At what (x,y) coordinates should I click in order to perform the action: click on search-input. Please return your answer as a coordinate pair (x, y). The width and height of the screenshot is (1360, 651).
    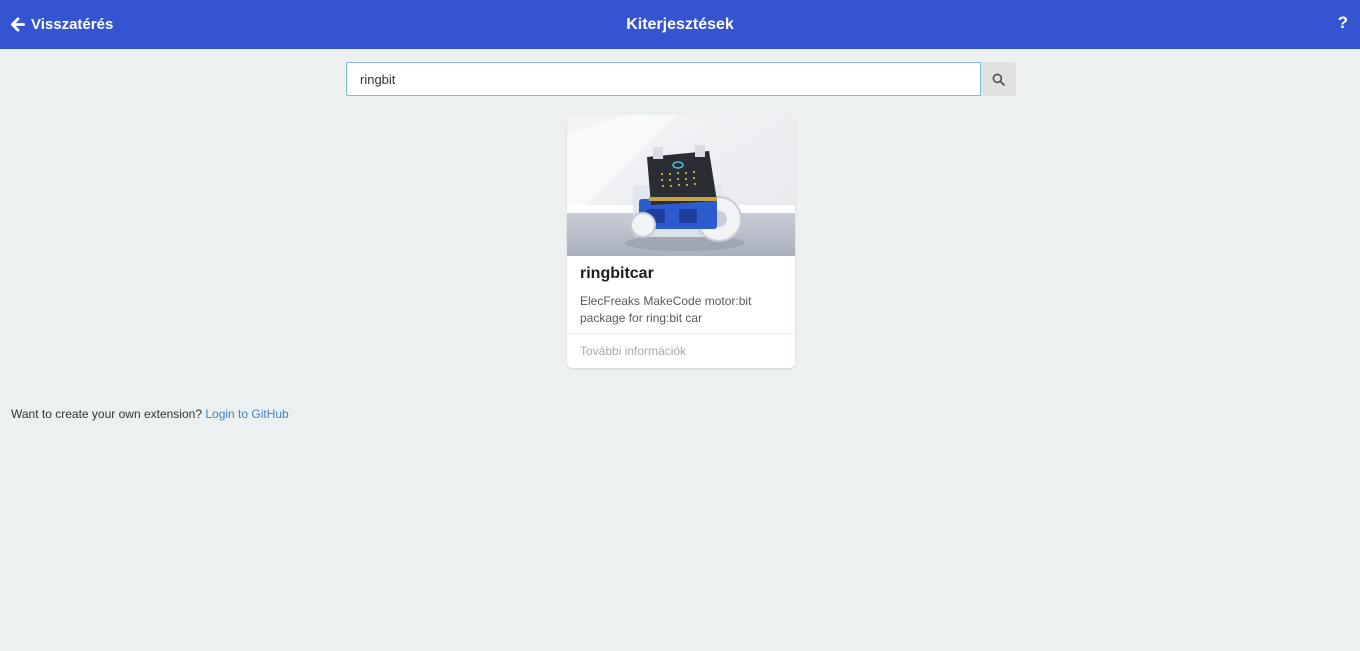
    Looking at the image, I should click on (663, 79).